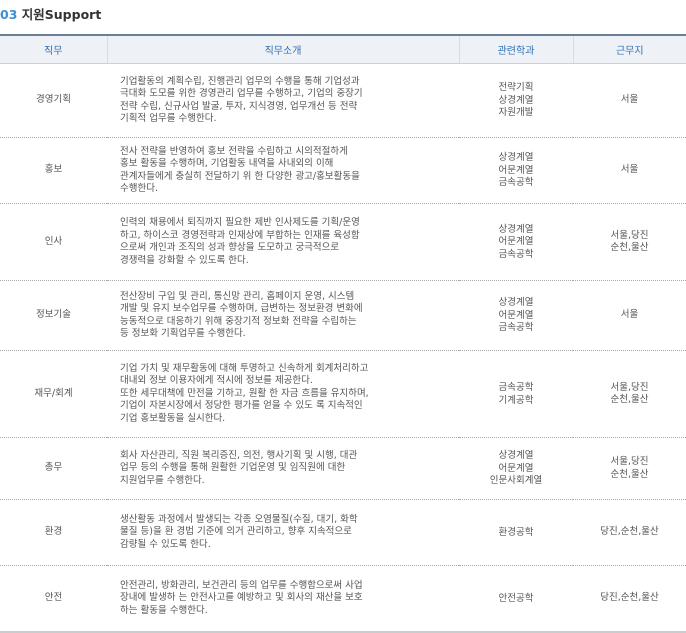 This screenshot has width=686, height=633. I want to click on description-line: 기업이 자본시장에서 정당한 평가를 얻을 수 있도 록 지속적인, so click(241, 406).